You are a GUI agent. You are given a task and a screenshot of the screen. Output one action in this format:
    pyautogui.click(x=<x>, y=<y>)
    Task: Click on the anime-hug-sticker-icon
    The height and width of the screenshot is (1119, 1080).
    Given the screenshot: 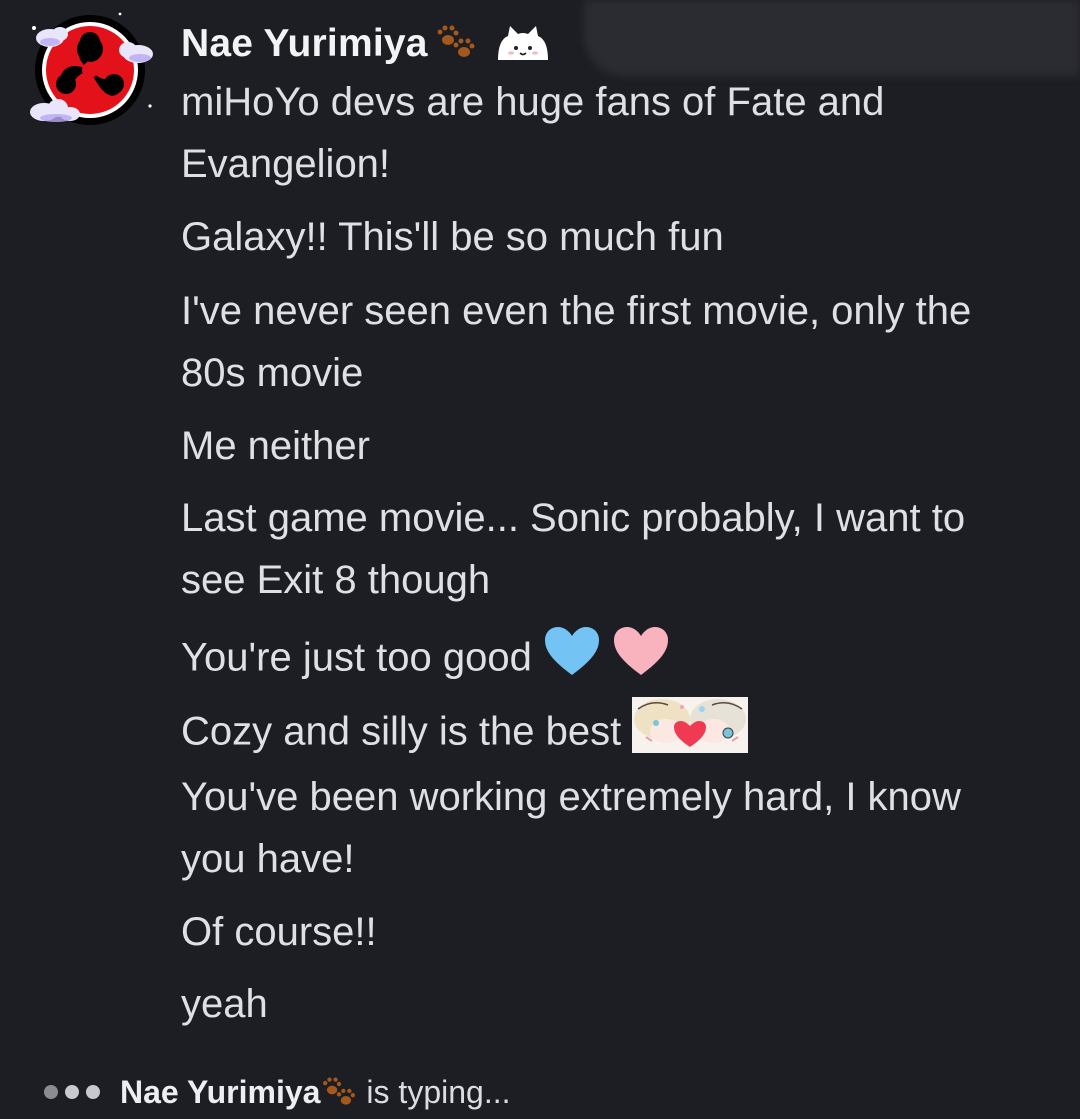 What is the action you would take?
    pyautogui.click(x=690, y=730)
    